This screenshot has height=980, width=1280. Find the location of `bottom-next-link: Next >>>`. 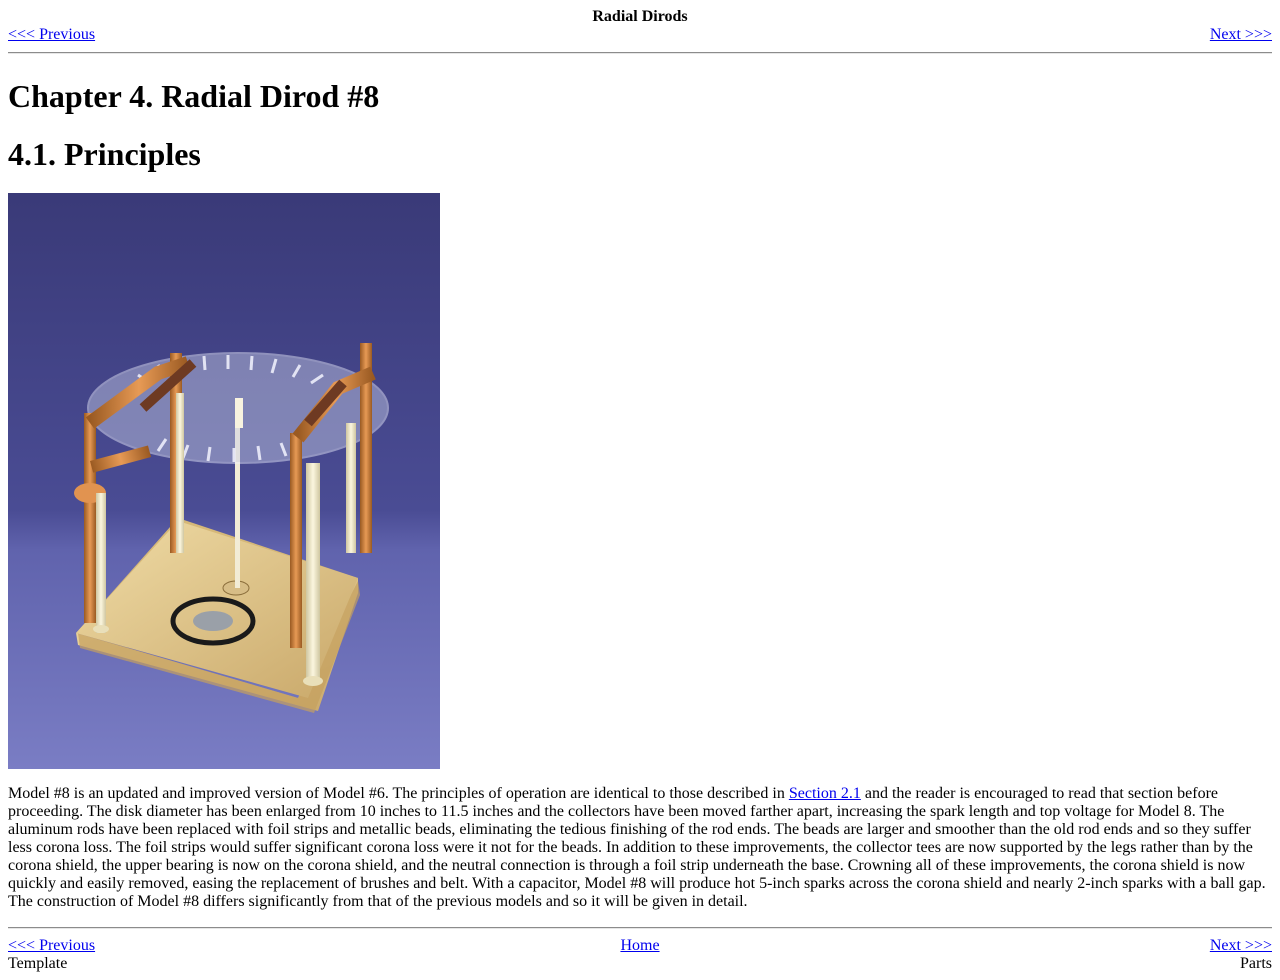

bottom-next-link: Next >>> is located at coordinates (1241, 945).